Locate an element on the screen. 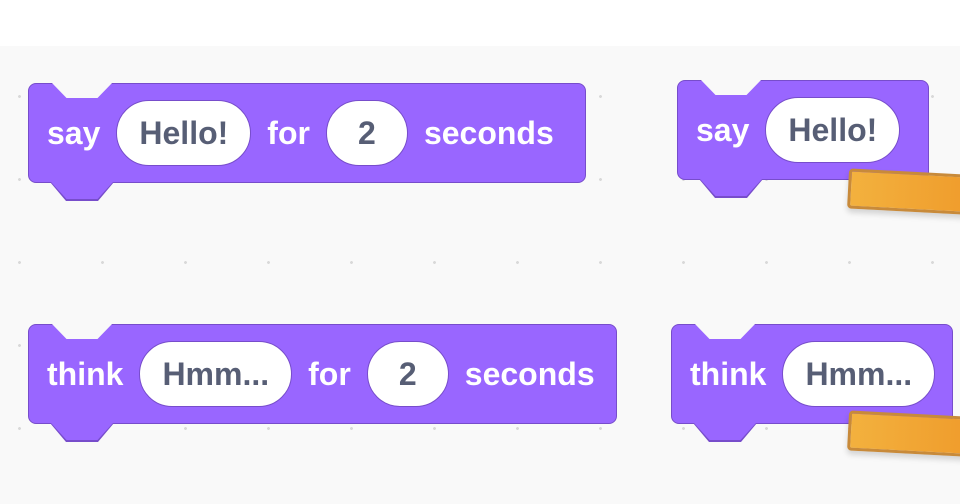 The image size is (960, 504). say-block: say Hello! is located at coordinates (803, 138).